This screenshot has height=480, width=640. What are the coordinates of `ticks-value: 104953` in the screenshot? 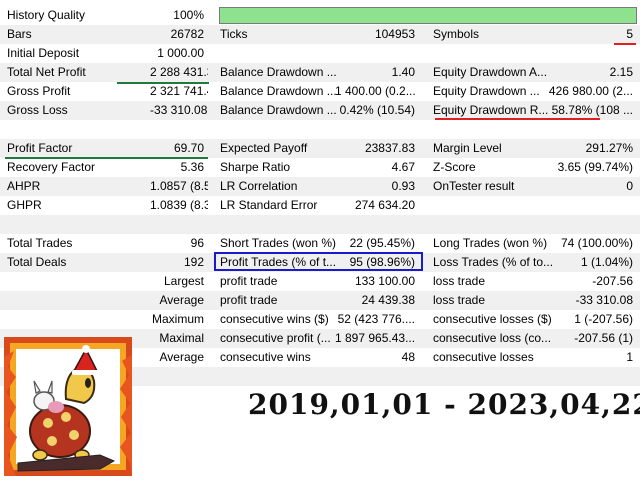 It's located at (394, 34).